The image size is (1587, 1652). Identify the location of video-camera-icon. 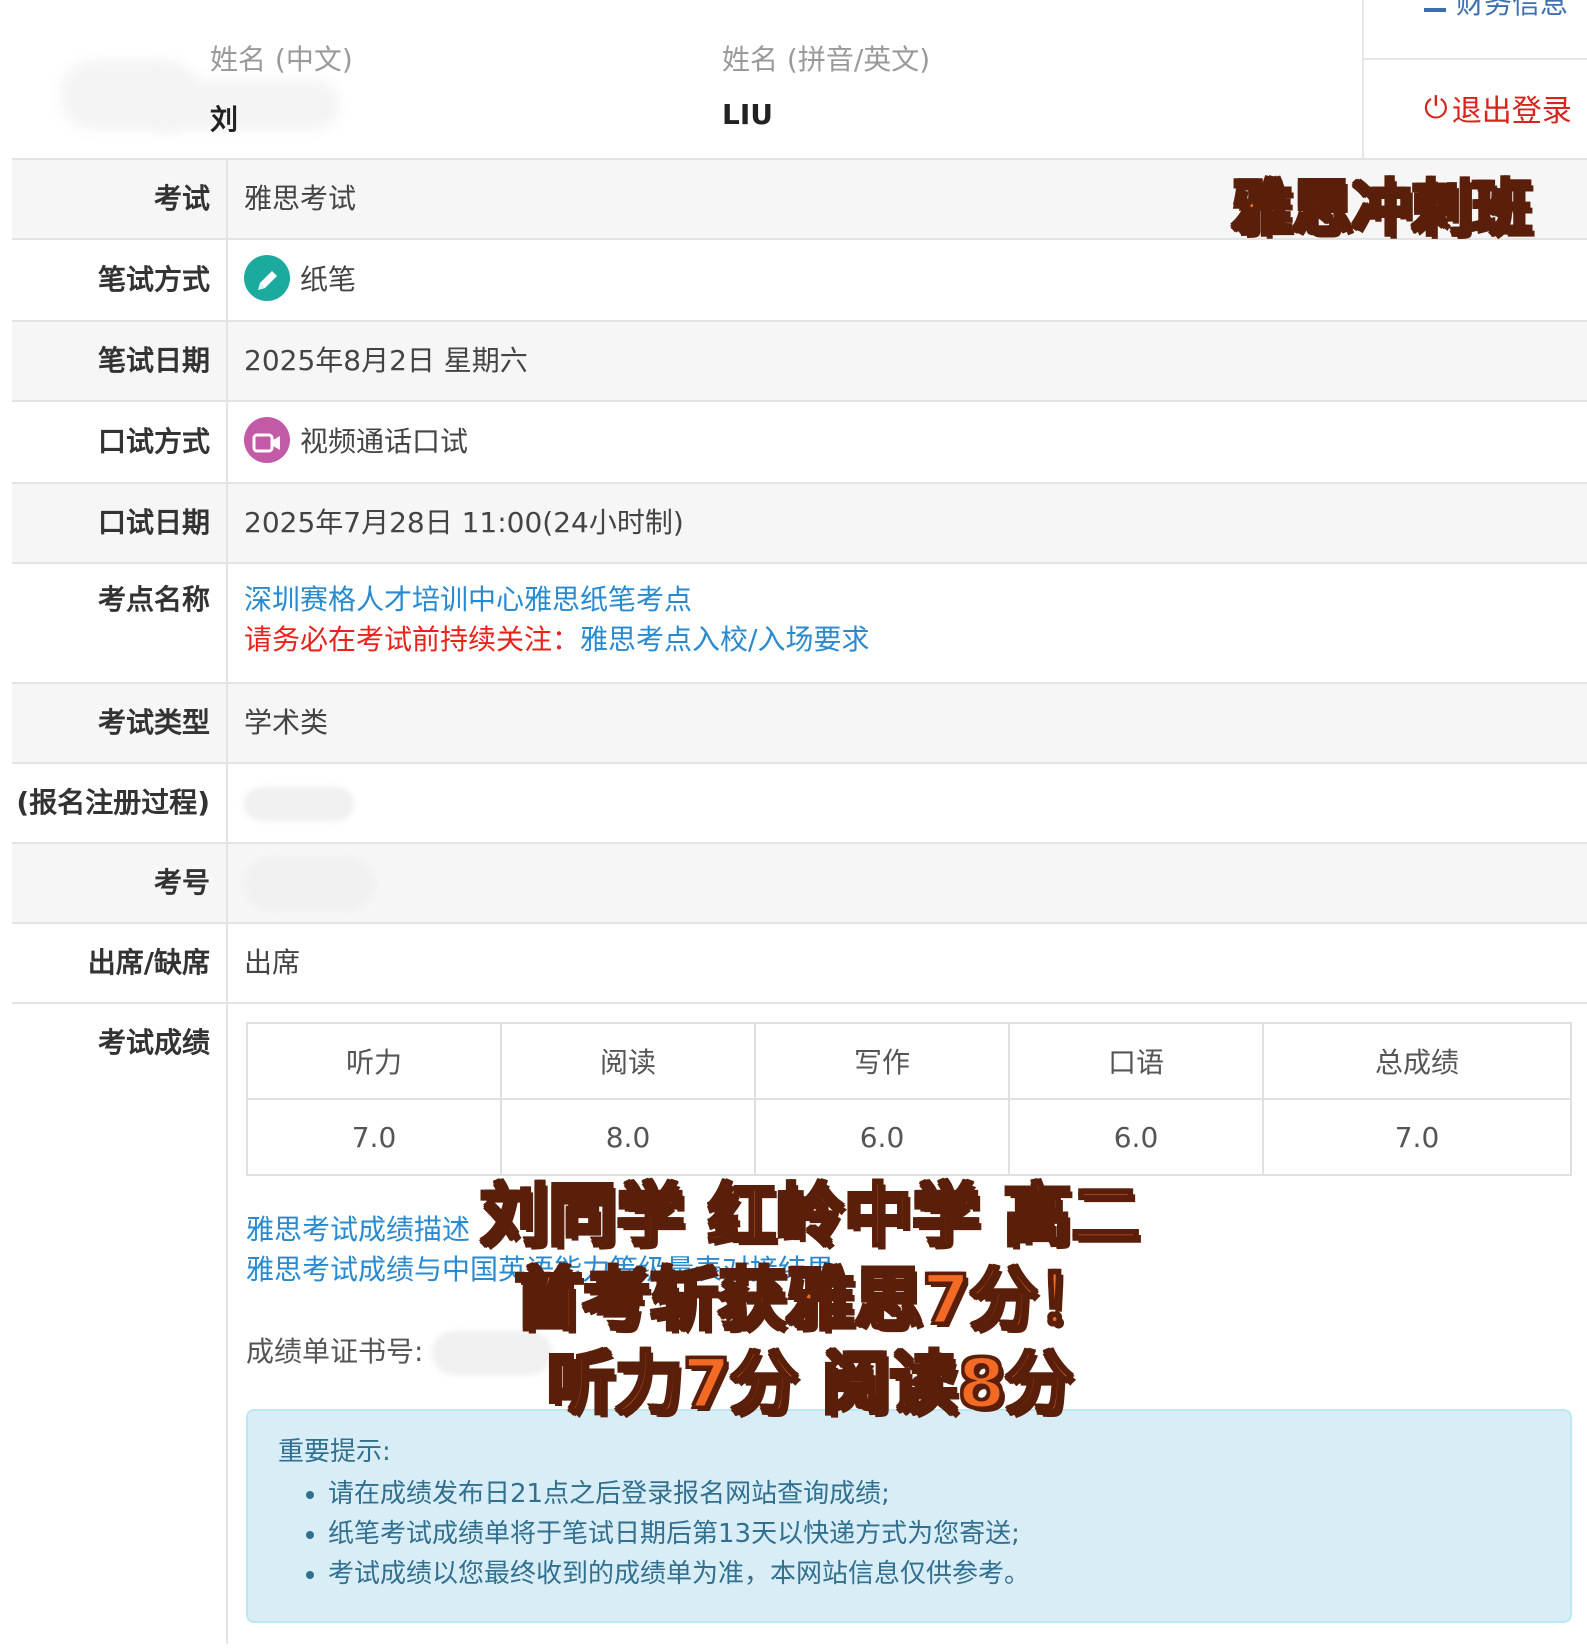
(267, 440).